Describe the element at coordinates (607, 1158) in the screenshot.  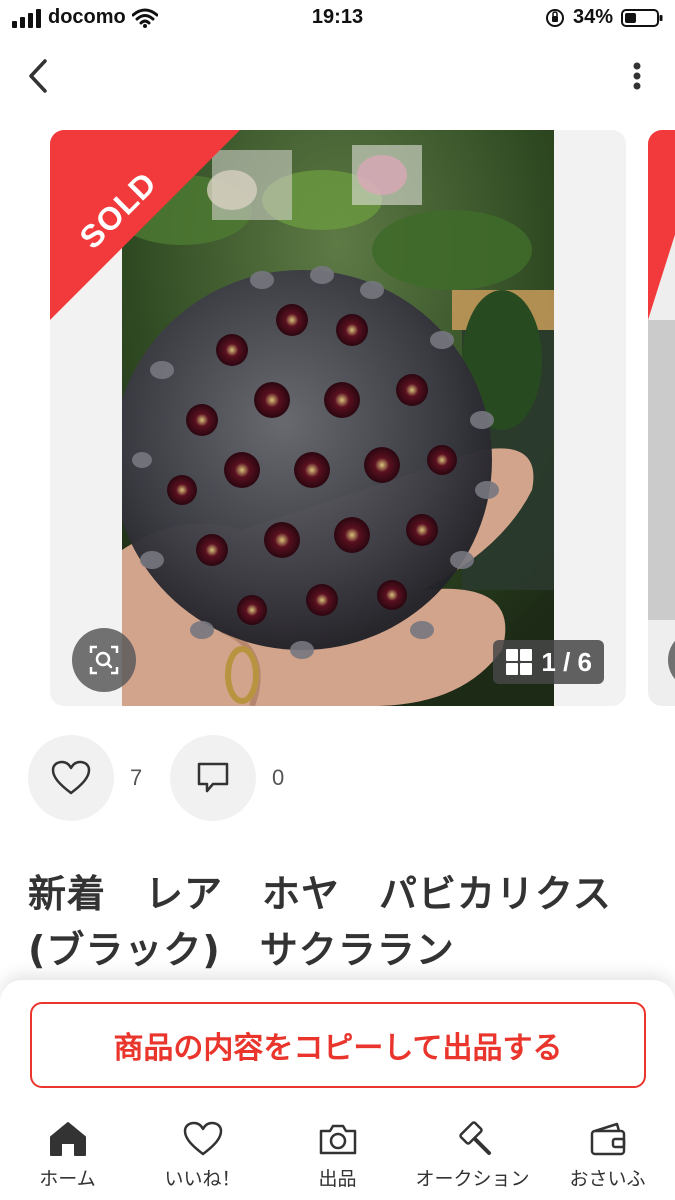
I see `tab-wallet: おさいふ` at that location.